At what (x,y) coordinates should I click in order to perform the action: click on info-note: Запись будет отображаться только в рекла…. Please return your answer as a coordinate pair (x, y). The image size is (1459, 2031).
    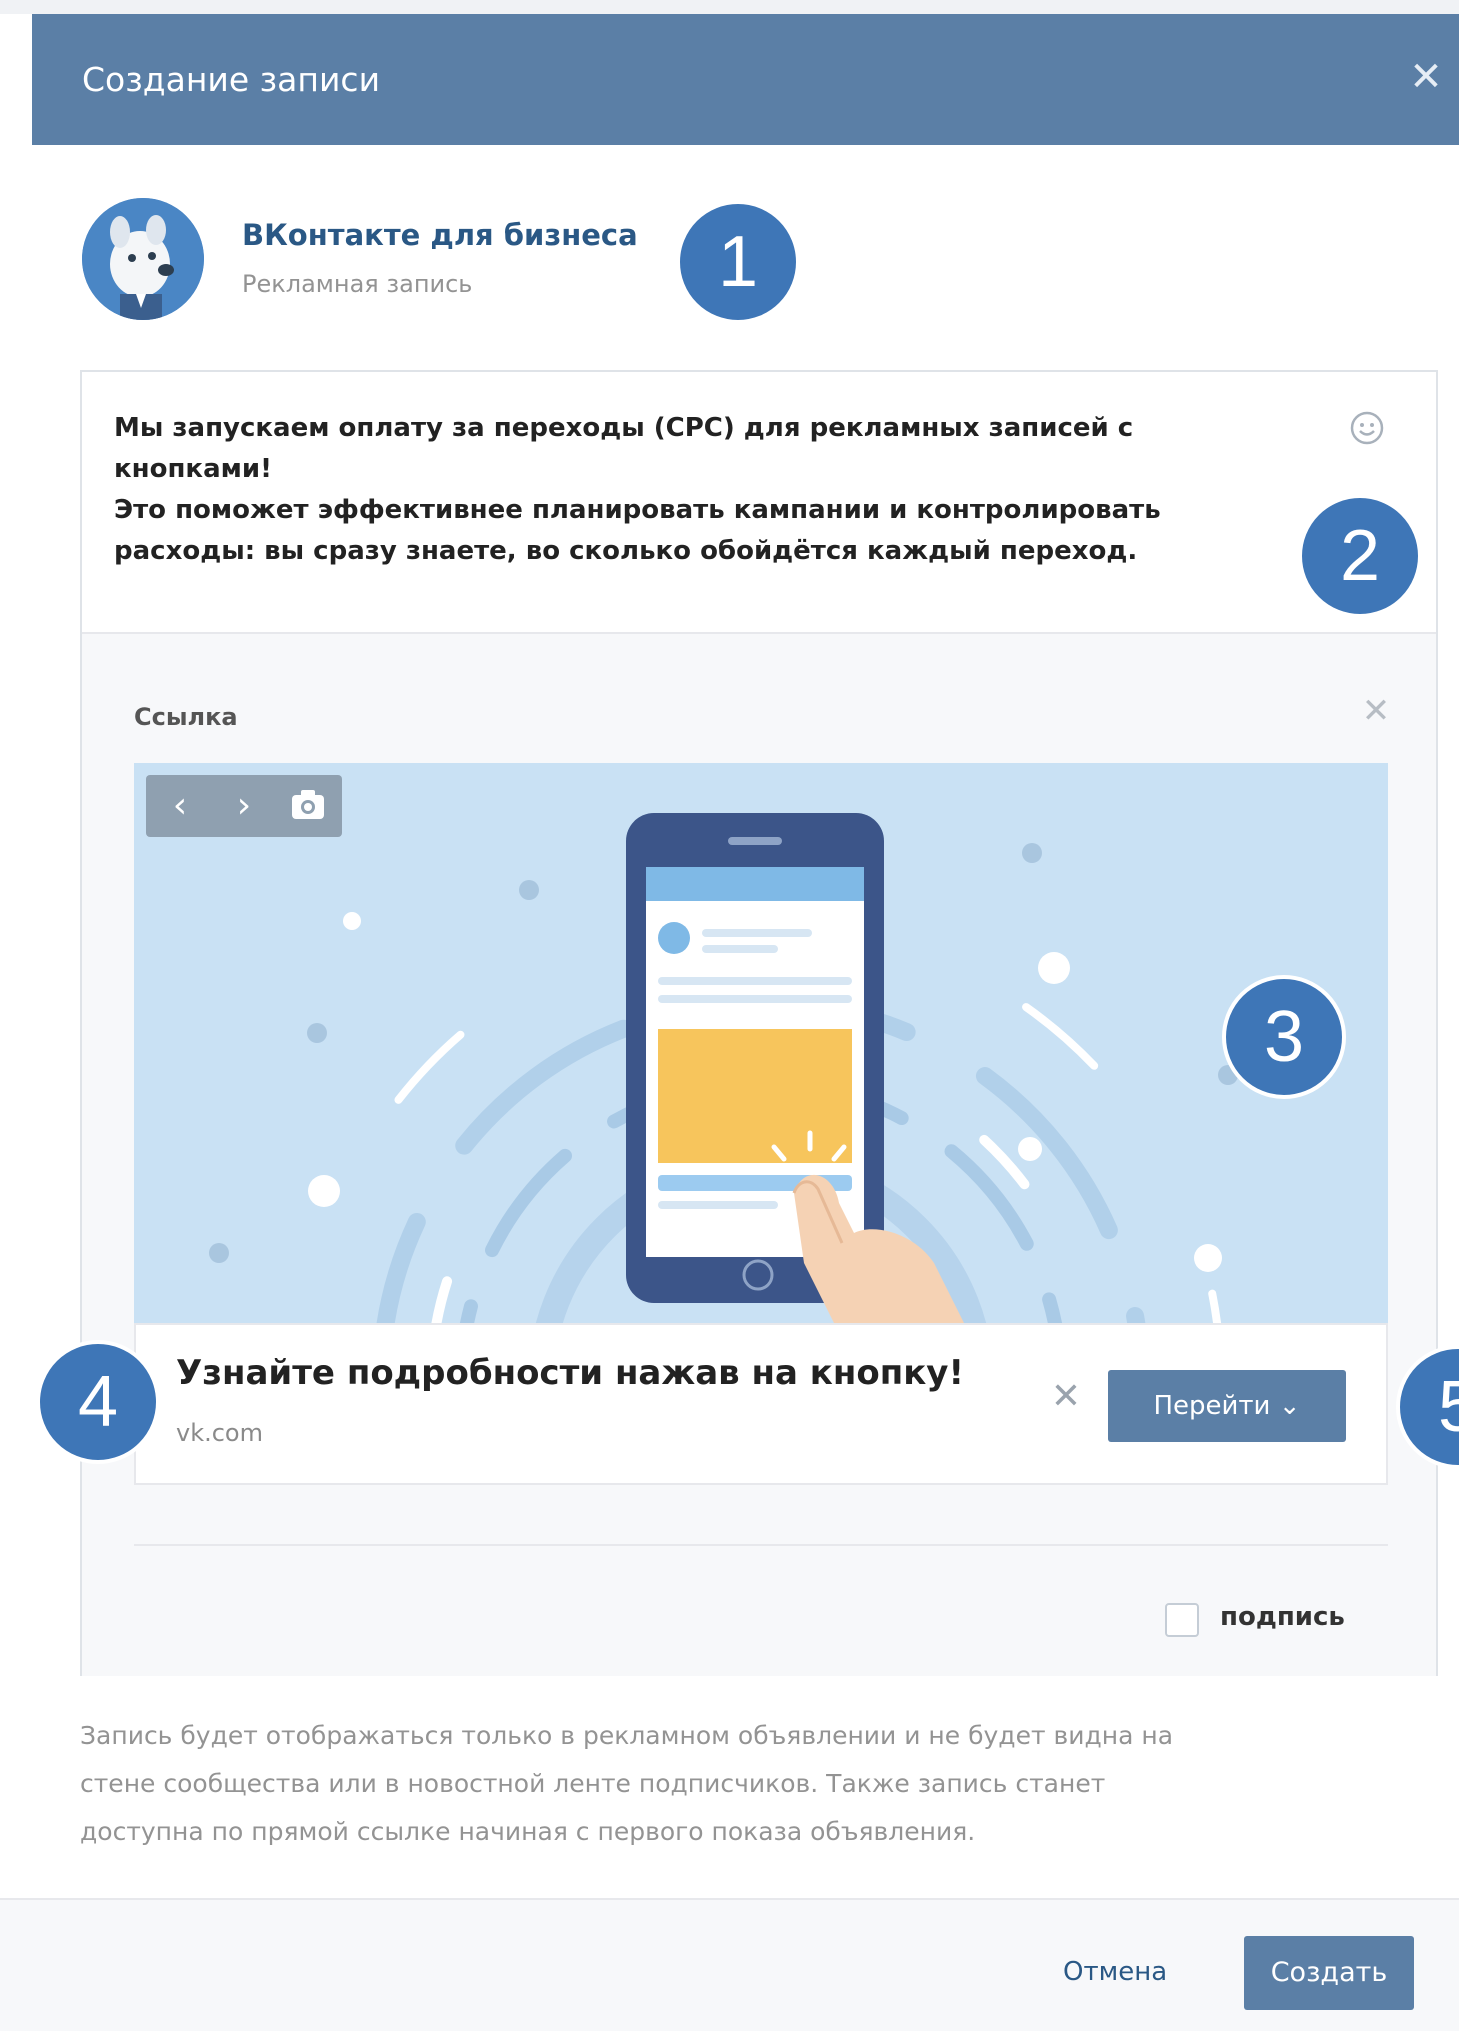
    Looking at the image, I should click on (627, 1783).